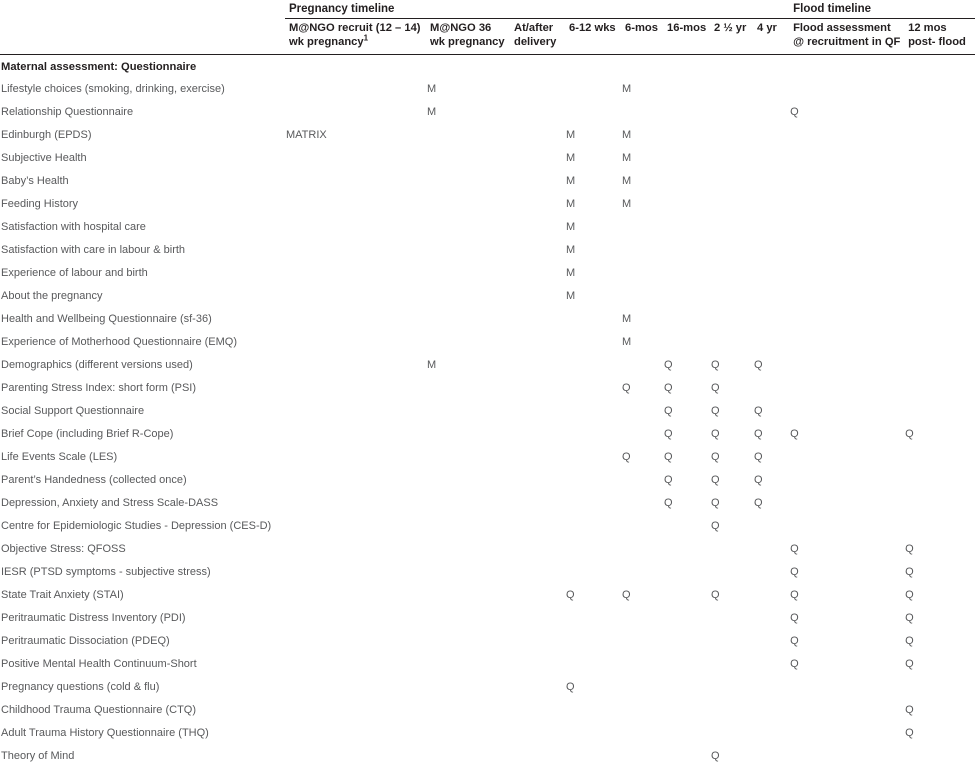 This screenshot has height=768, width=975. I want to click on table-row: Edinburgh (EPDS)MATRIXMM, so click(487, 135).